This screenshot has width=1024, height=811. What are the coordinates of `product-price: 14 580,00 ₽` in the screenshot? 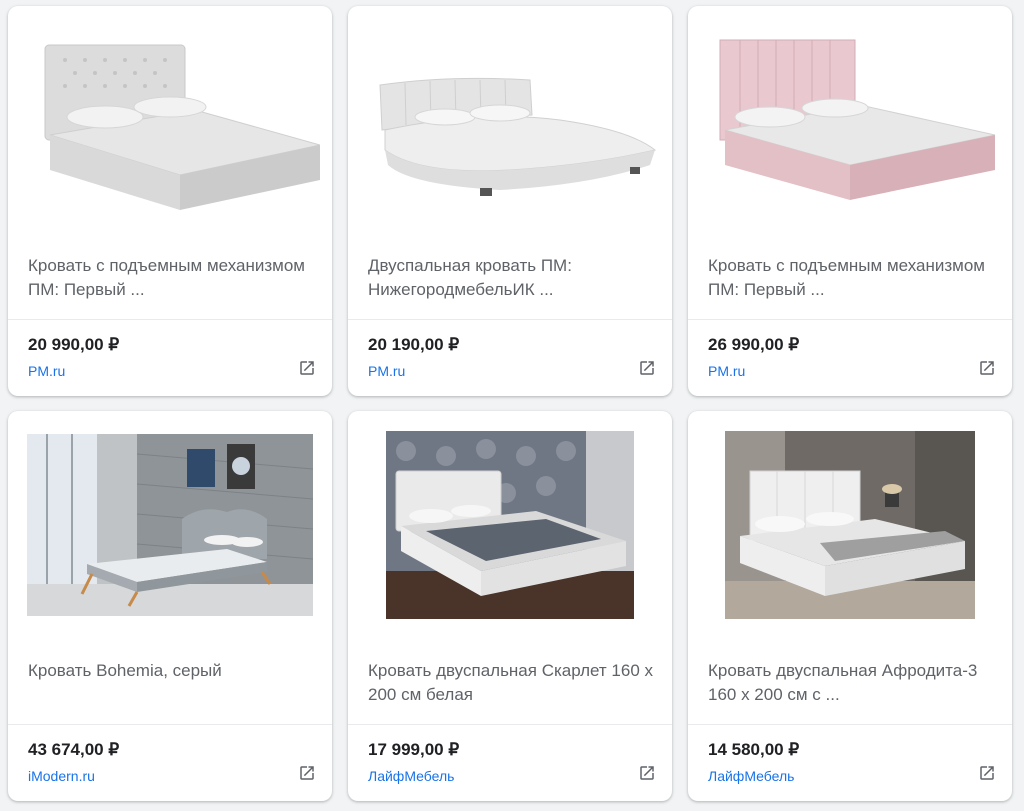 It's located at (754, 749).